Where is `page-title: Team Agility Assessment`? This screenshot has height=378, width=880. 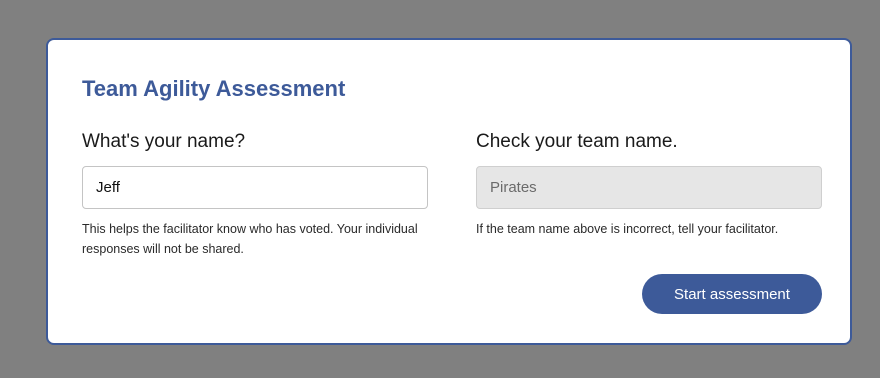
page-title: Team Agility Assessment is located at coordinates (214, 88).